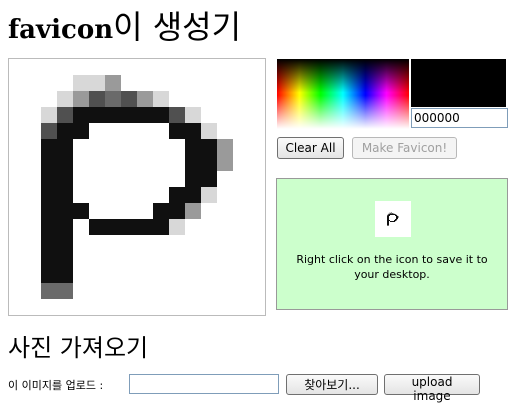  I want to click on make-favicon-button: Make Favicon!, so click(404, 148).